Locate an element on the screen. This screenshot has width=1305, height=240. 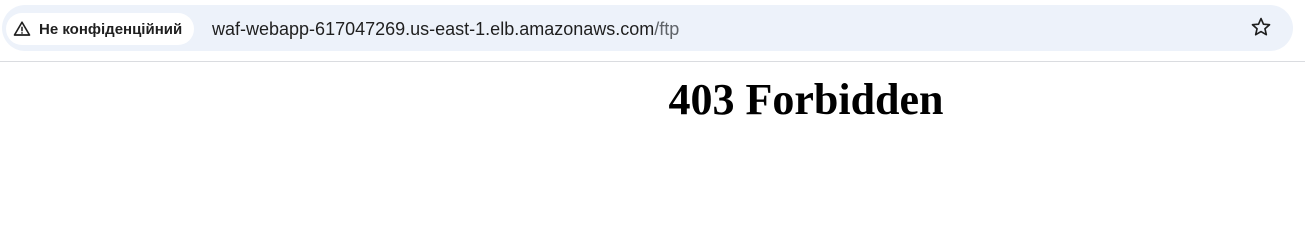
url-path: /ftp is located at coordinates (667, 29).